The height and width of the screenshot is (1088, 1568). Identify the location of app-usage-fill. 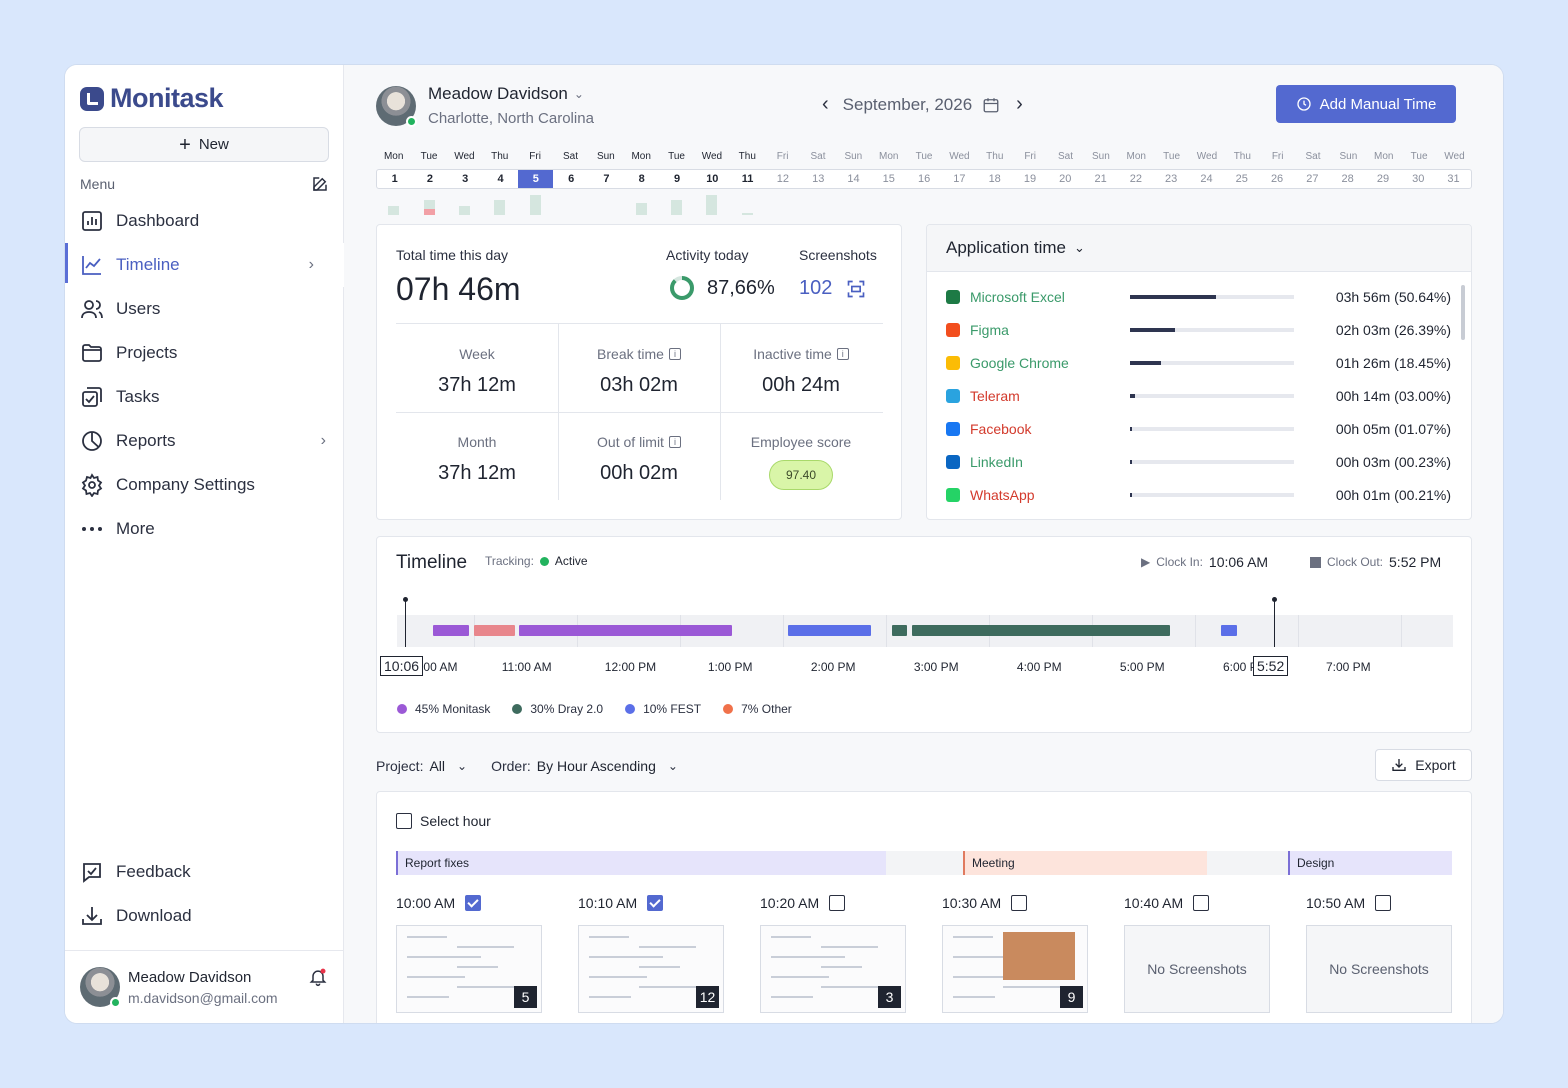
(1131, 429).